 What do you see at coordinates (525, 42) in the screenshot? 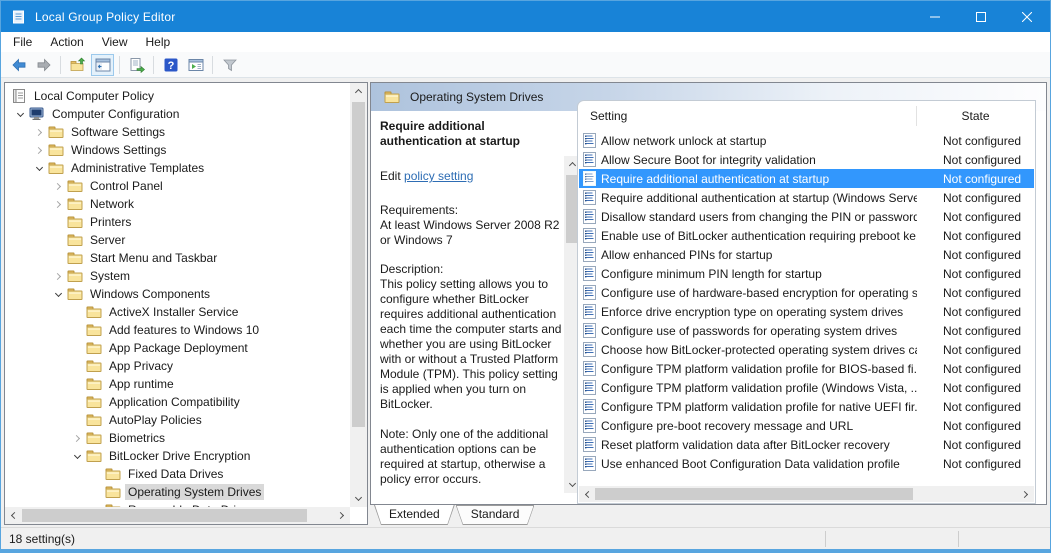
I see `menu-bar: File Action View Help` at bounding box center [525, 42].